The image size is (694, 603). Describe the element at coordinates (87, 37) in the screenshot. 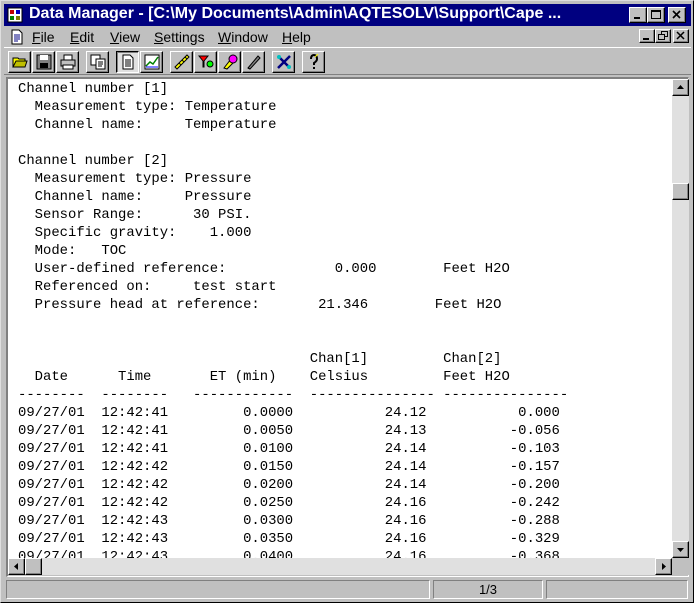

I see `menu-edit-label: dit` at that location.